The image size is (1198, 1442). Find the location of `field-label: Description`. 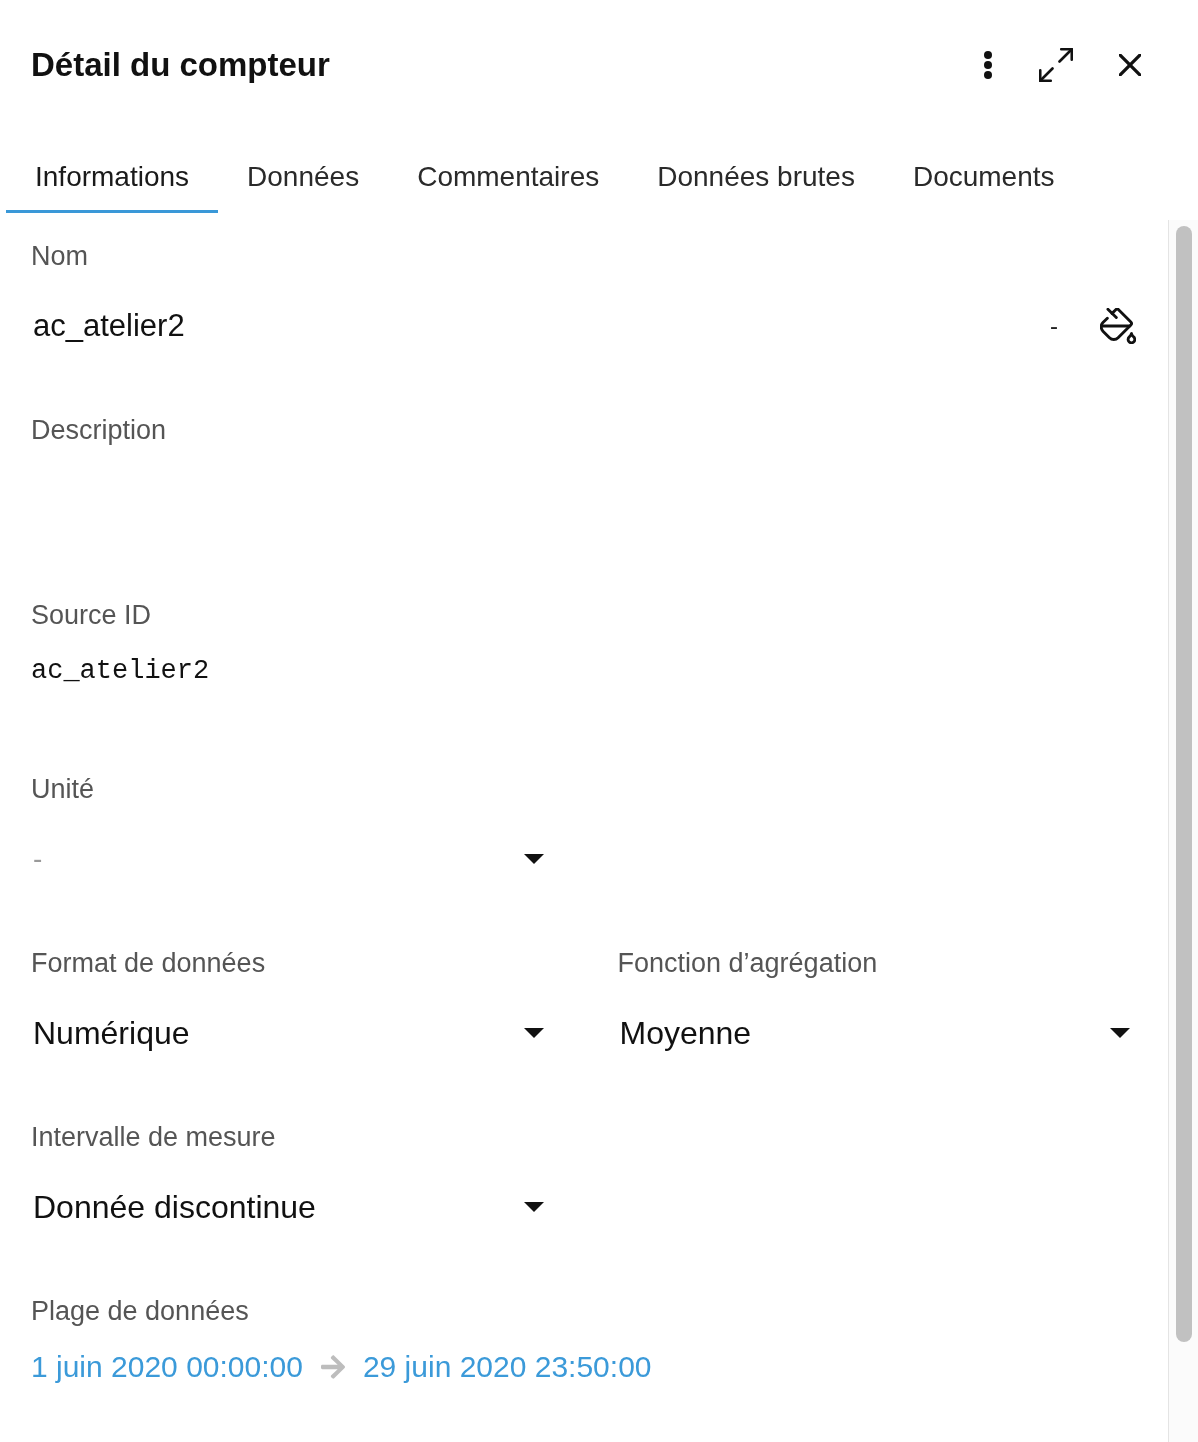

field-label: Description is located at coordinates (99, 430).